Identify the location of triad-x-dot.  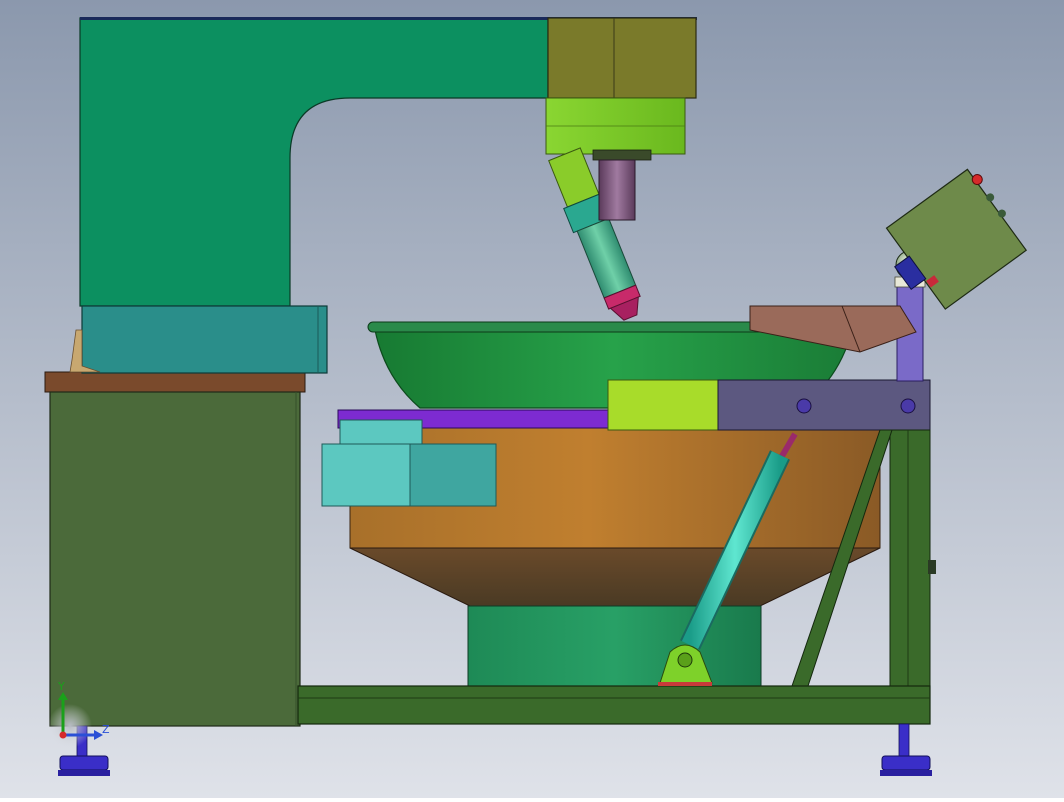
(63, 735).